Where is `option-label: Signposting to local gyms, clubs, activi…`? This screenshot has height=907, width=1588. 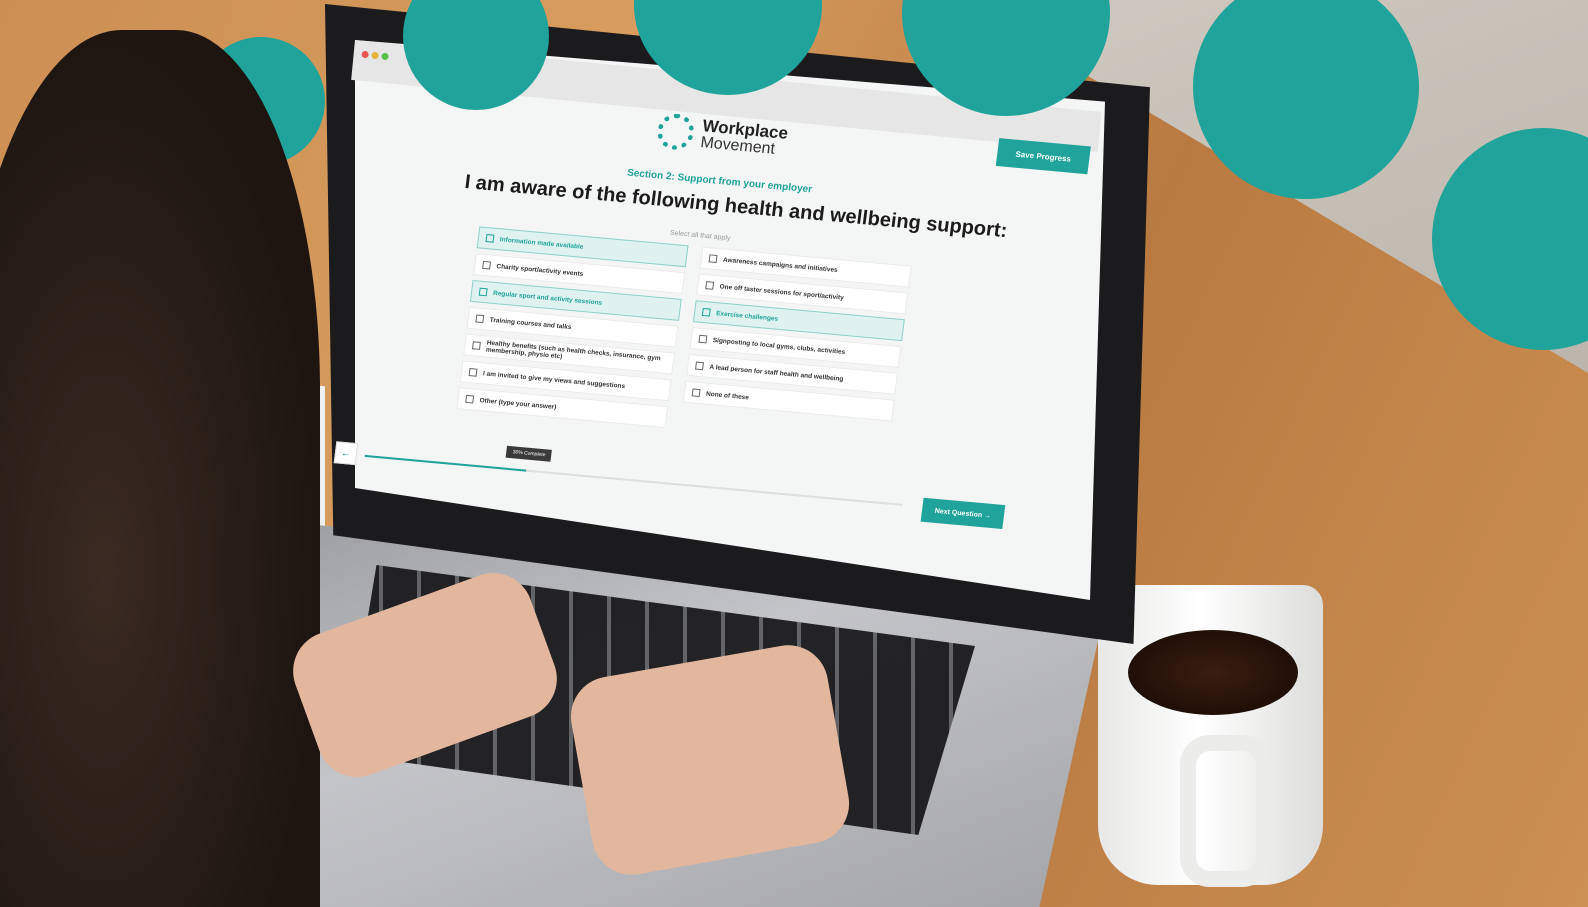
option-label: Signposting to local gyms, clubs, activi… is located at coordinates (779, 346).